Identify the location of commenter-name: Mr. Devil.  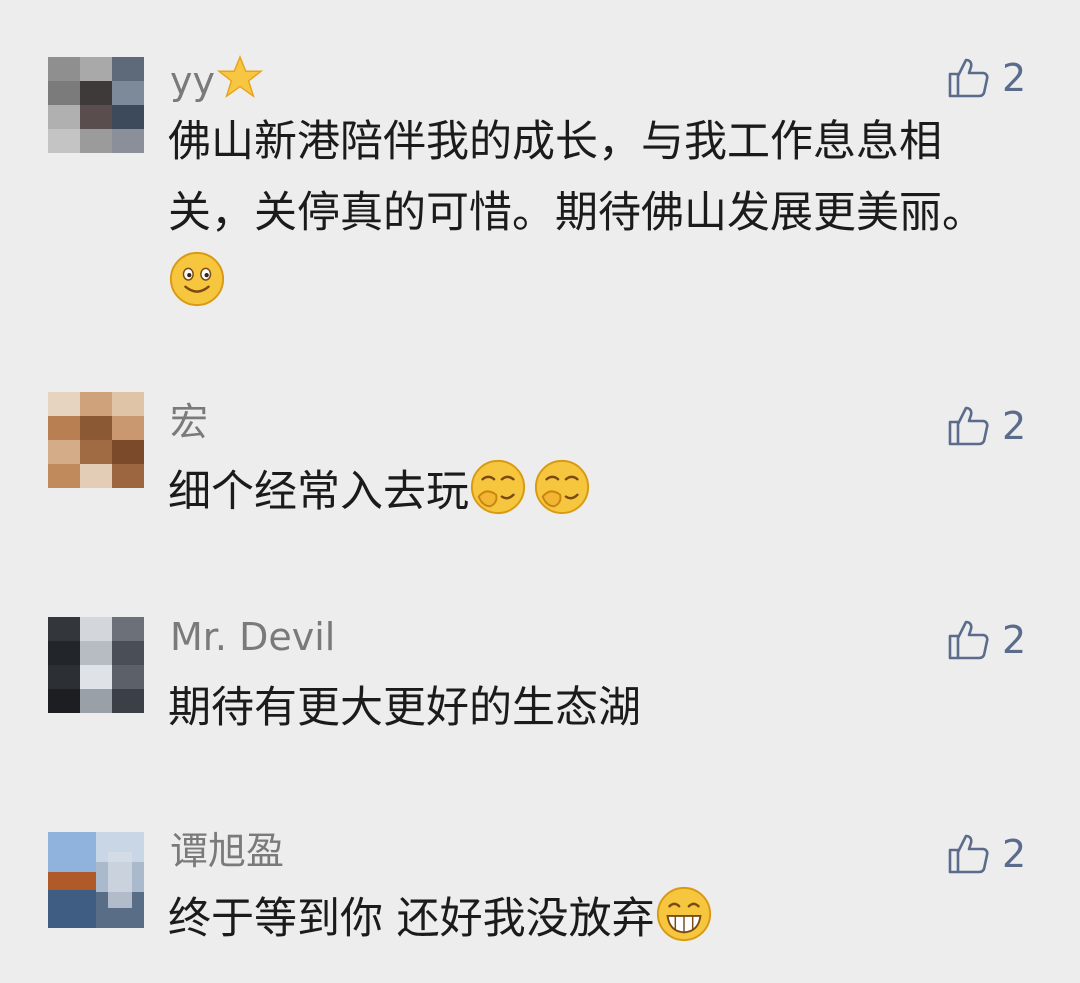
(252, 637).